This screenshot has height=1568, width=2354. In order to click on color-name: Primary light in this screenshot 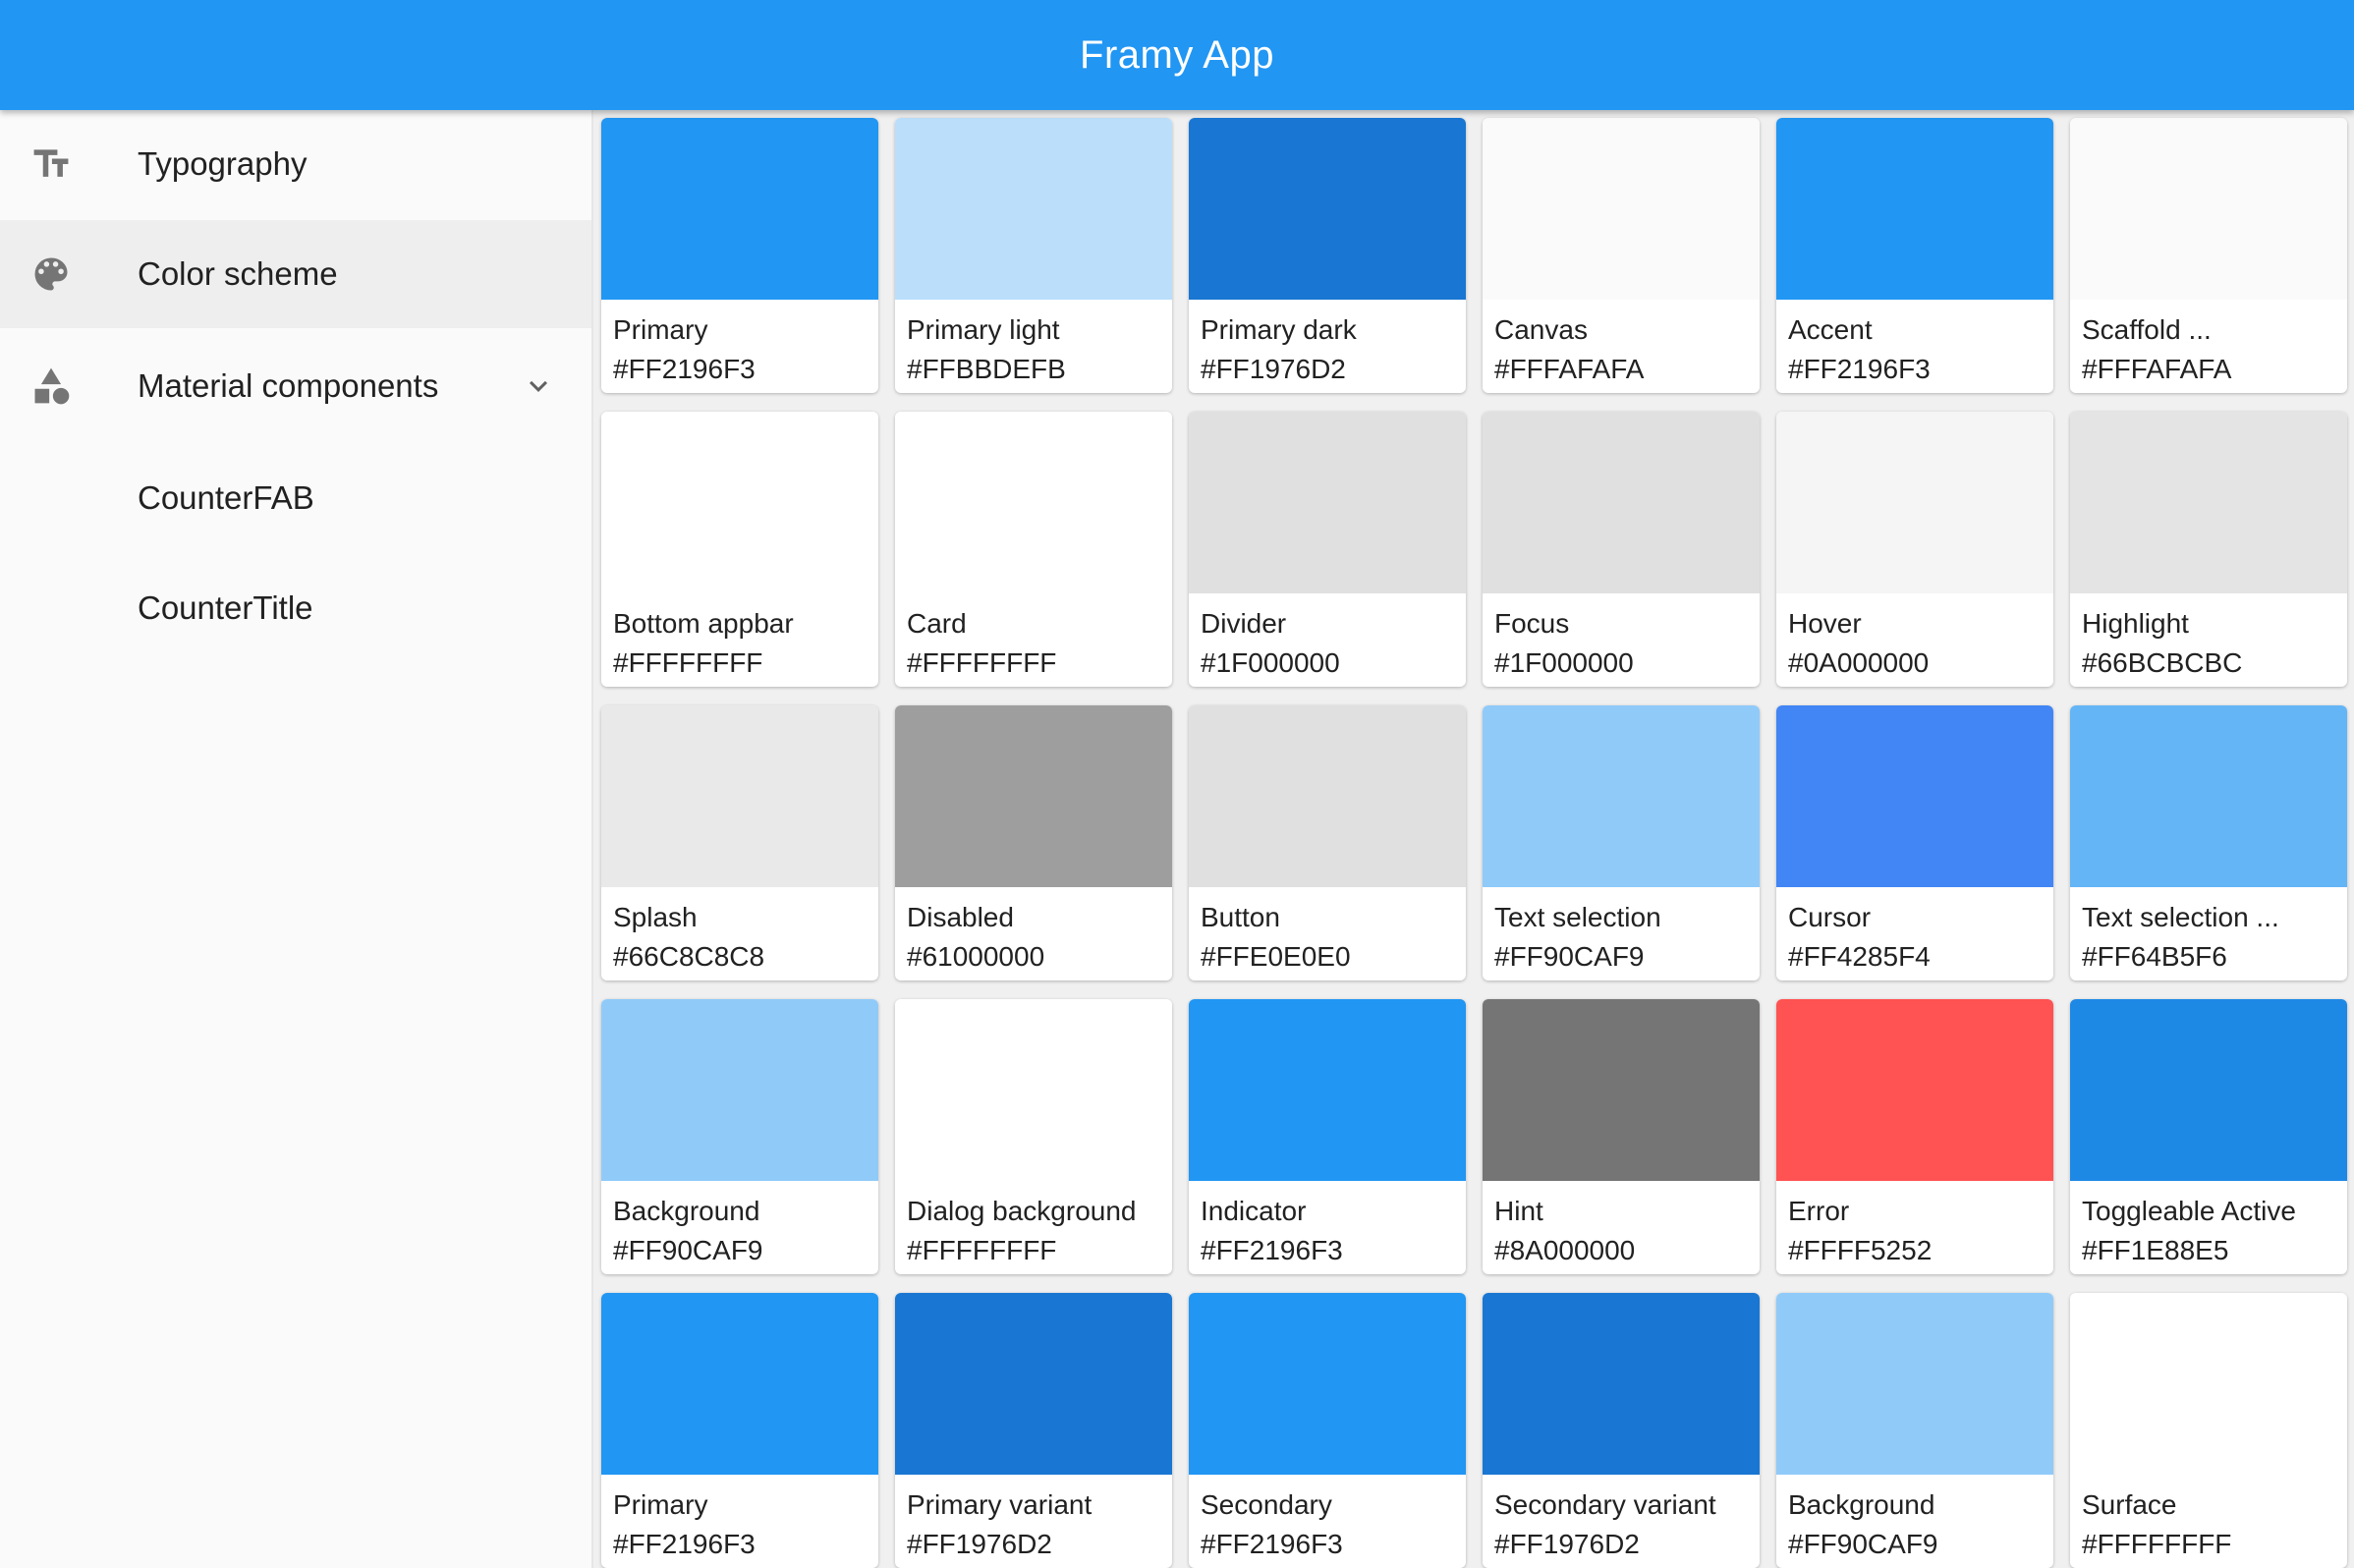, I will do `click(983, 329)`.